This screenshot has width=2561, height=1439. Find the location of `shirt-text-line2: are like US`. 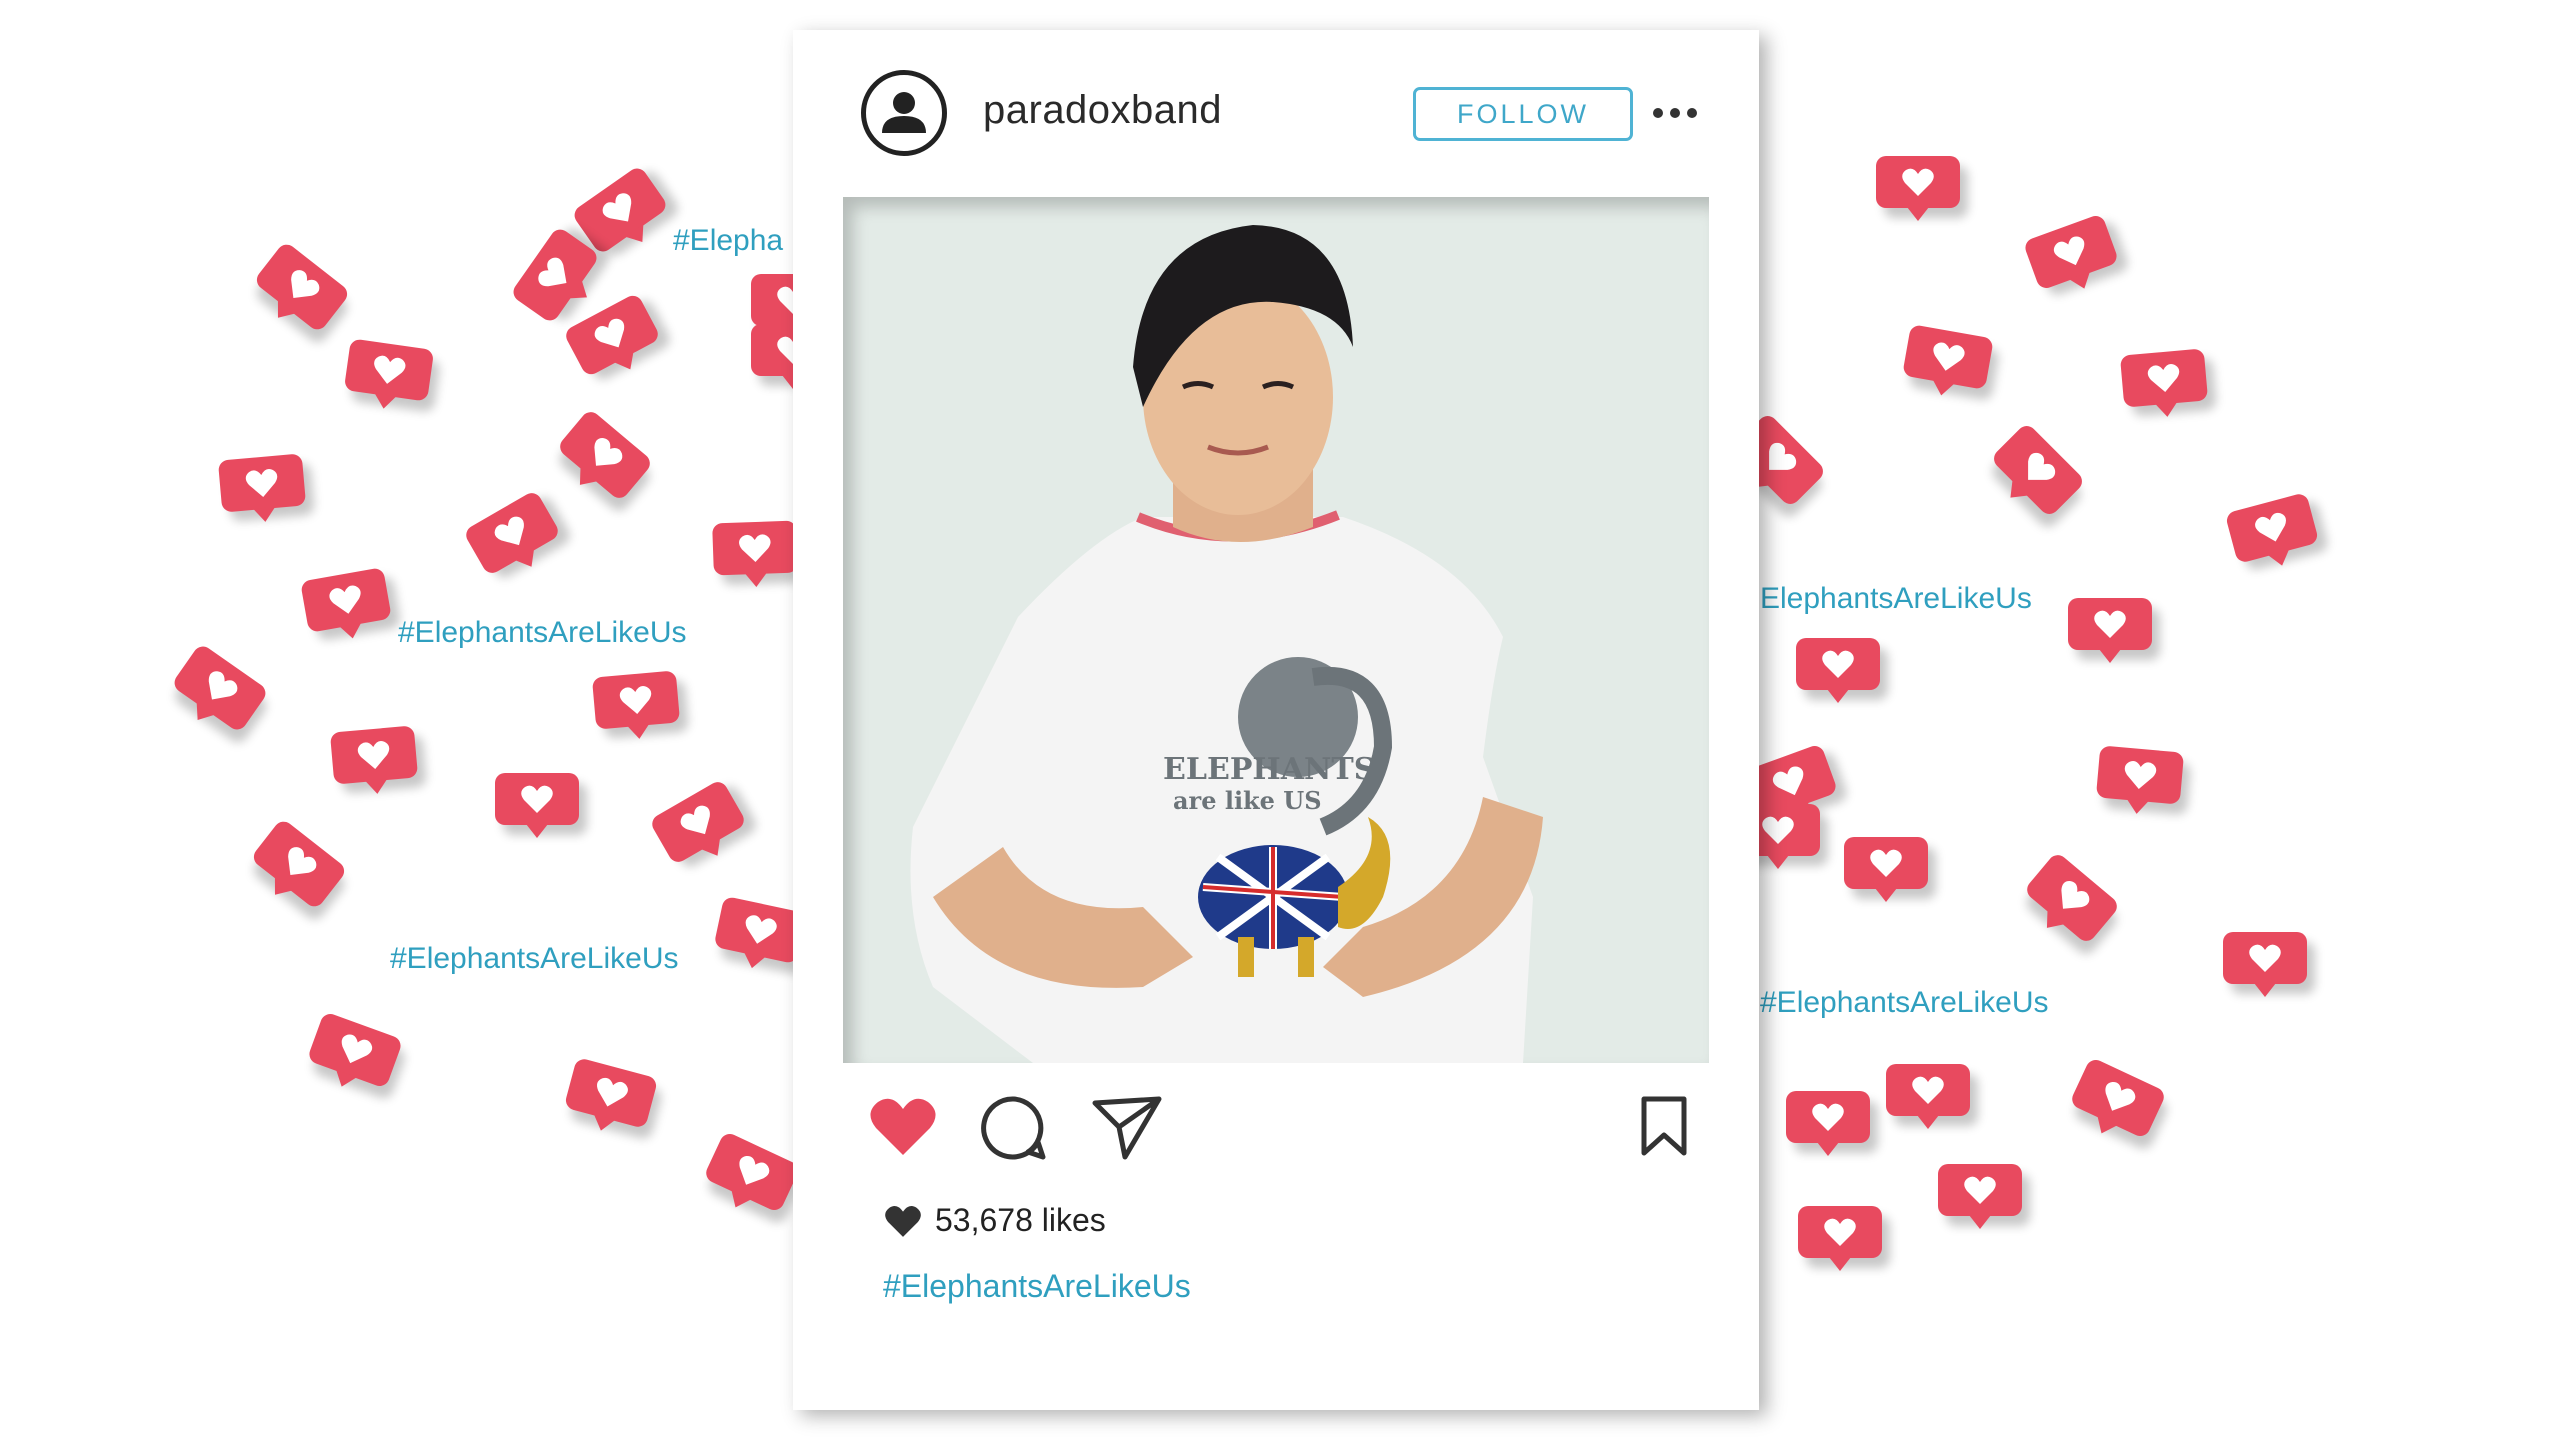

shirt-text-line2: are like US is located at coordinates (1247, 800).